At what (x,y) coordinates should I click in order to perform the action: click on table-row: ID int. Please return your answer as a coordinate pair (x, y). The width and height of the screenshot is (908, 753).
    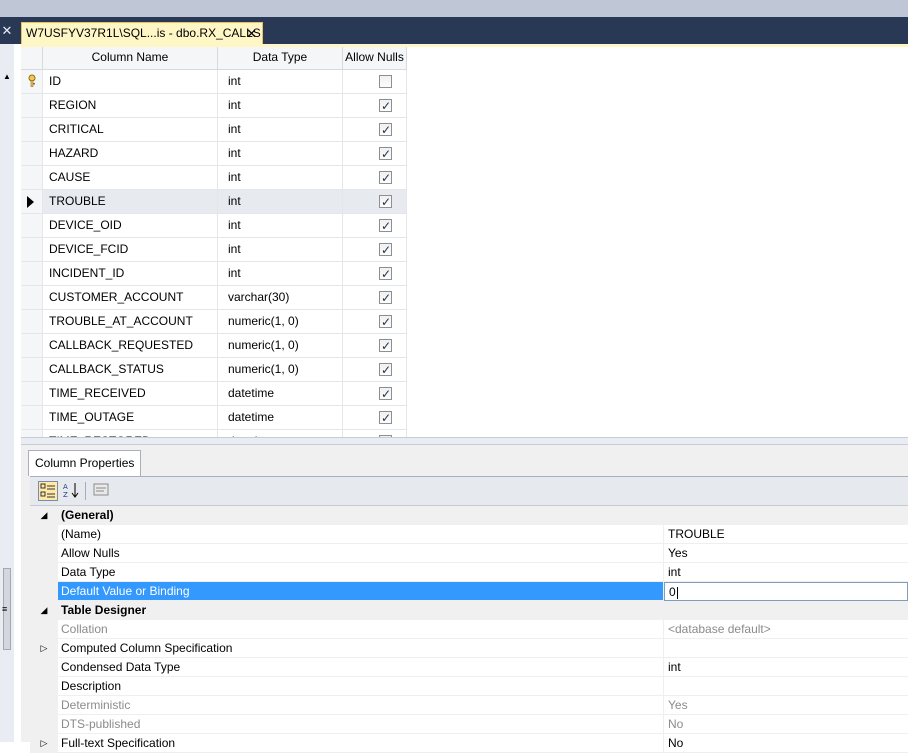
    Looking at the image, I should click on (214, 82).